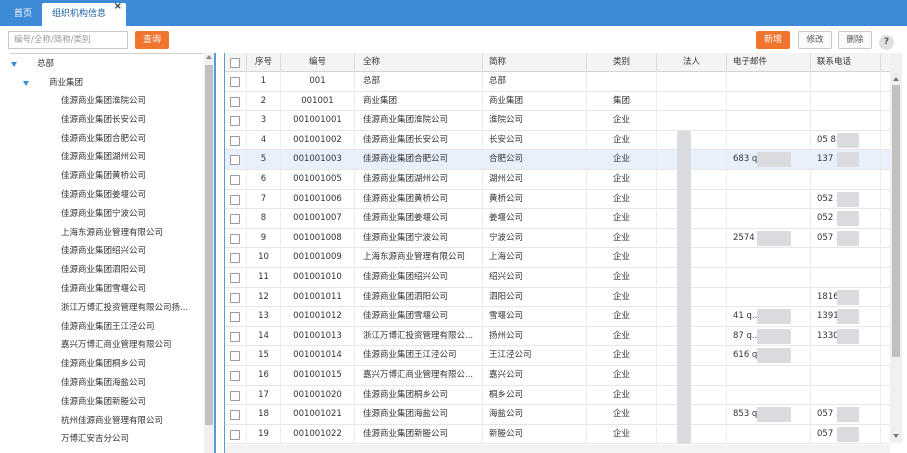 This screenshot has height=453, width=907. What do you see at coordinates (896, 221) in the screenshot?
I see `grid-scroll-thumb` at bounding box center [896, 221].